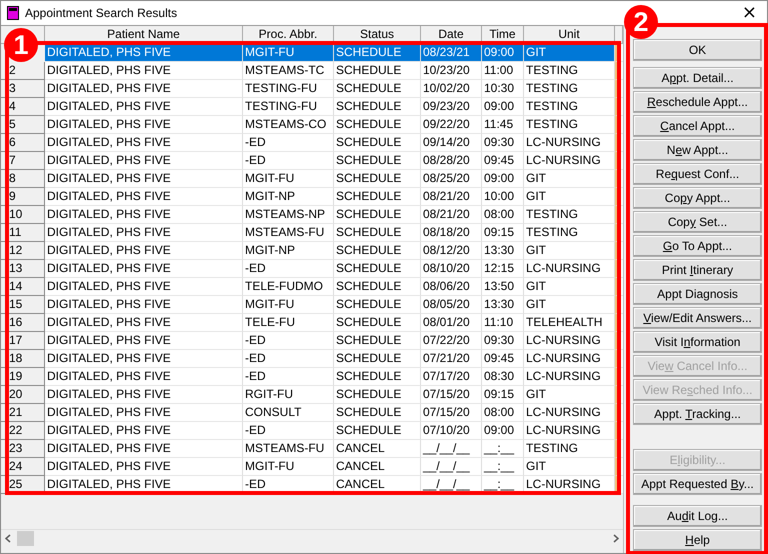 The image size is (768, 554). I want to click on action-button: Appt Diagnosis, so click(697, 294).